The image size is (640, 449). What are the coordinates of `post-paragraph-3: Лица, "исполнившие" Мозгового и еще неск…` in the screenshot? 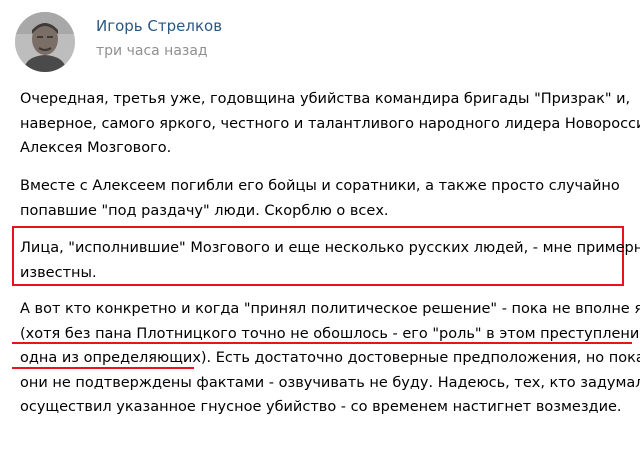 It's located at (330, 260).